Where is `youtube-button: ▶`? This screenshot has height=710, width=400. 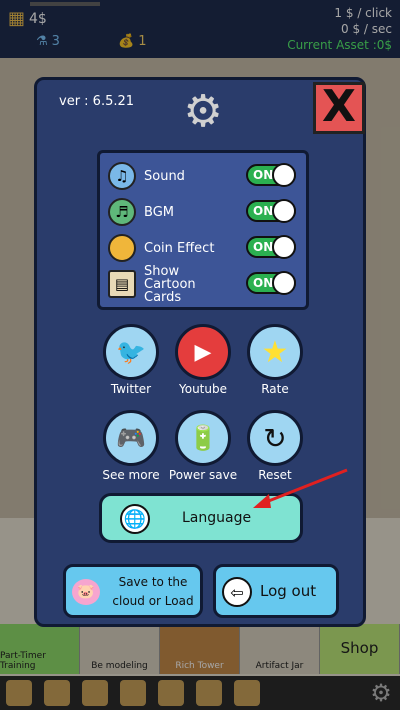
youtube-button: ▶ is located at coordinates (203, 352).